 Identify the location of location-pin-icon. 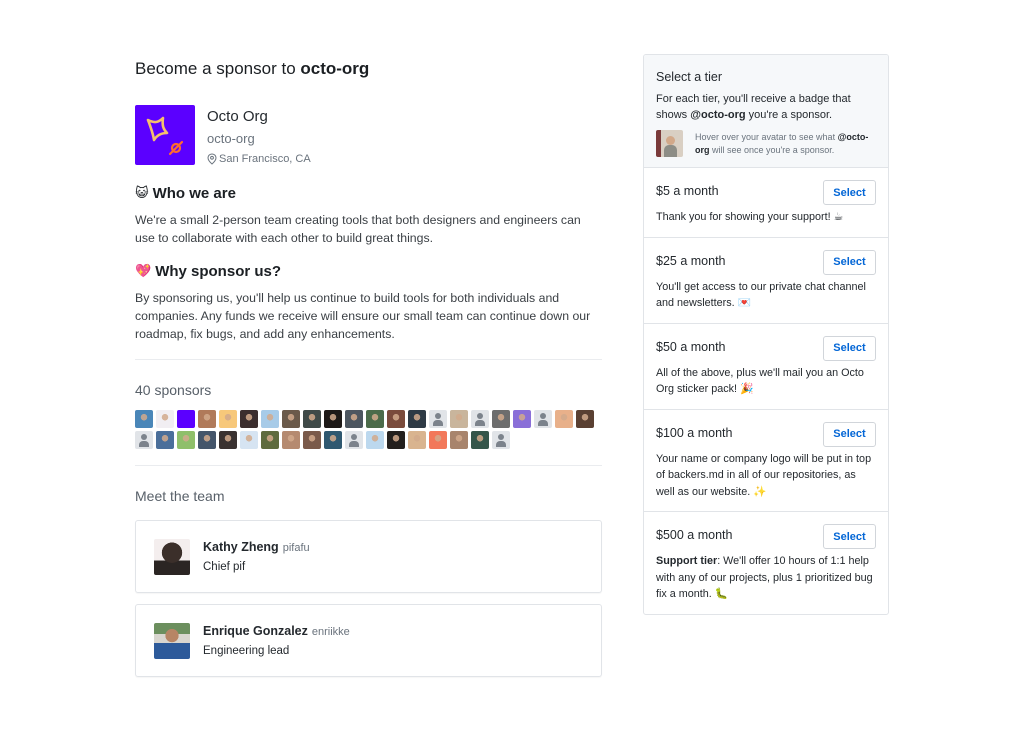
(212, 159).